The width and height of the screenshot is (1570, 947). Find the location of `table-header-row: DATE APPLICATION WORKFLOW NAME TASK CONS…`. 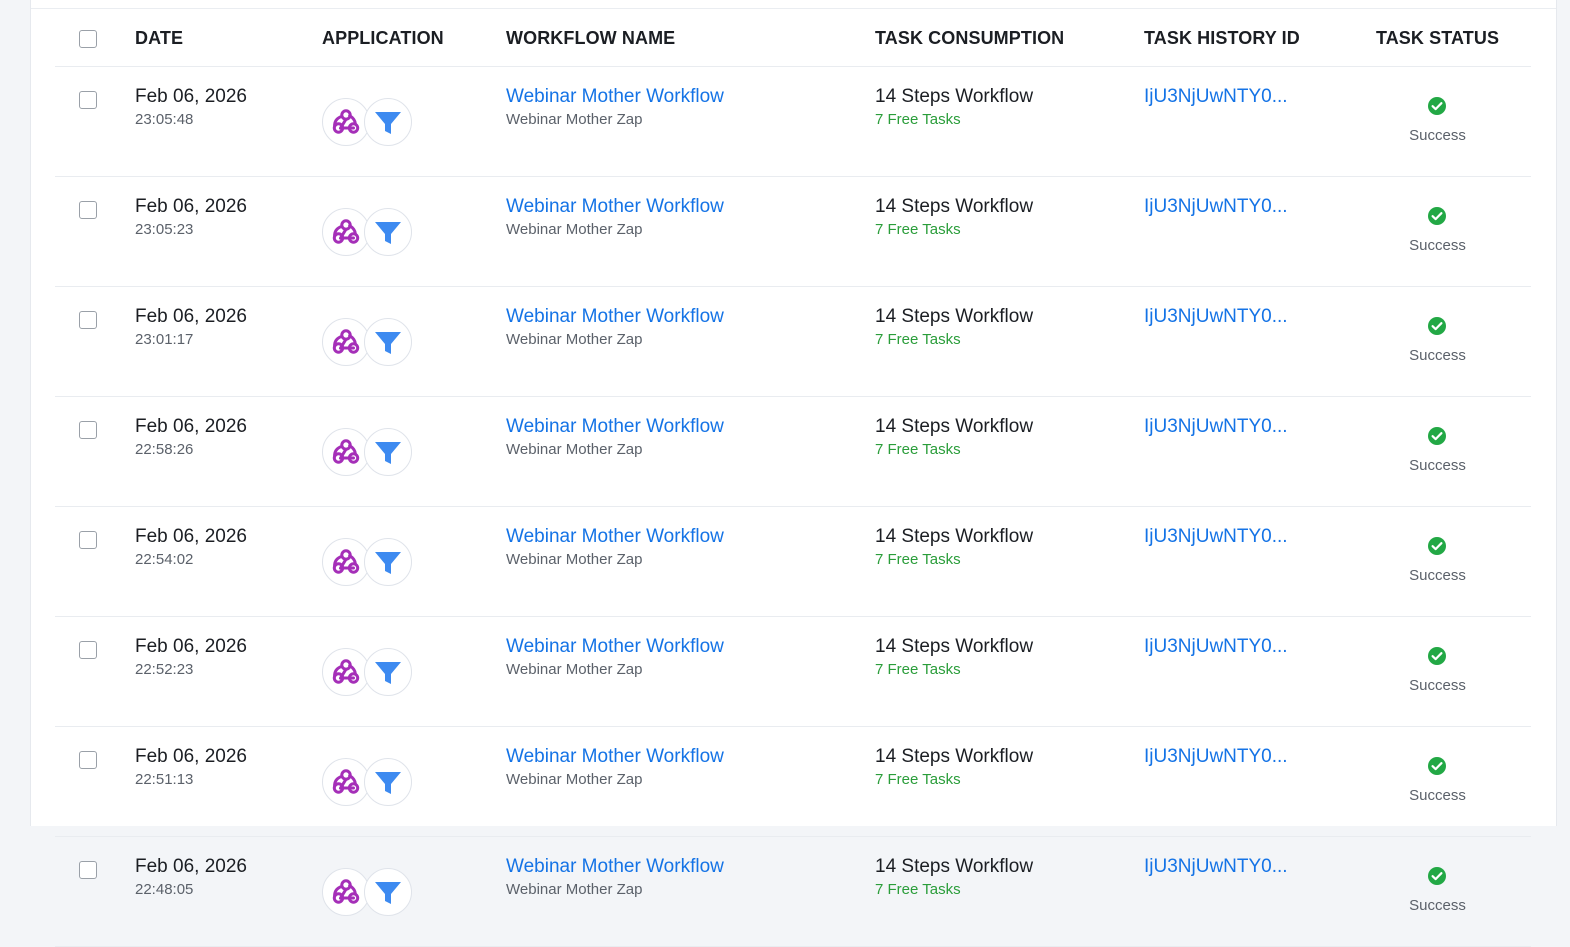

table-header-row: DATE APPLICATION WORKFLOW NAME TASK CONS… is located at coordinates (793, 38).